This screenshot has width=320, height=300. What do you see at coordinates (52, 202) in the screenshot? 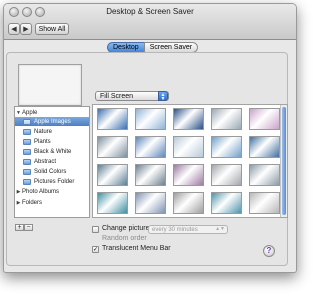
I see `source-group-folders: ▶ Folders` at bounding box center [52, 202].